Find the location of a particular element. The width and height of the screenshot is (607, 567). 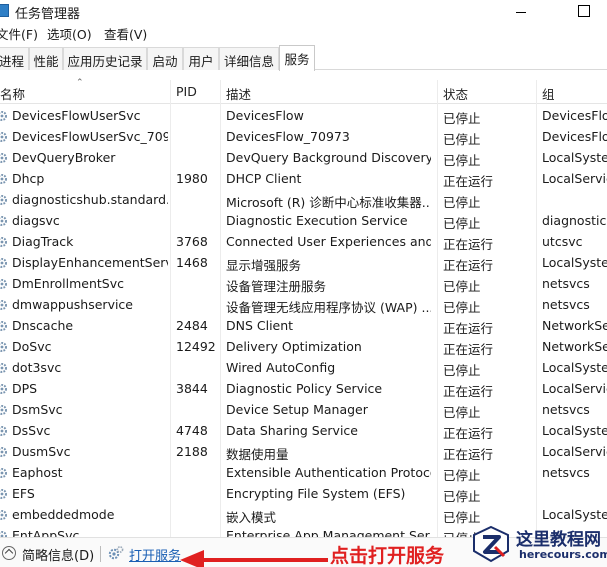

column-header-pid: PID is located at coordinates (186, 91).